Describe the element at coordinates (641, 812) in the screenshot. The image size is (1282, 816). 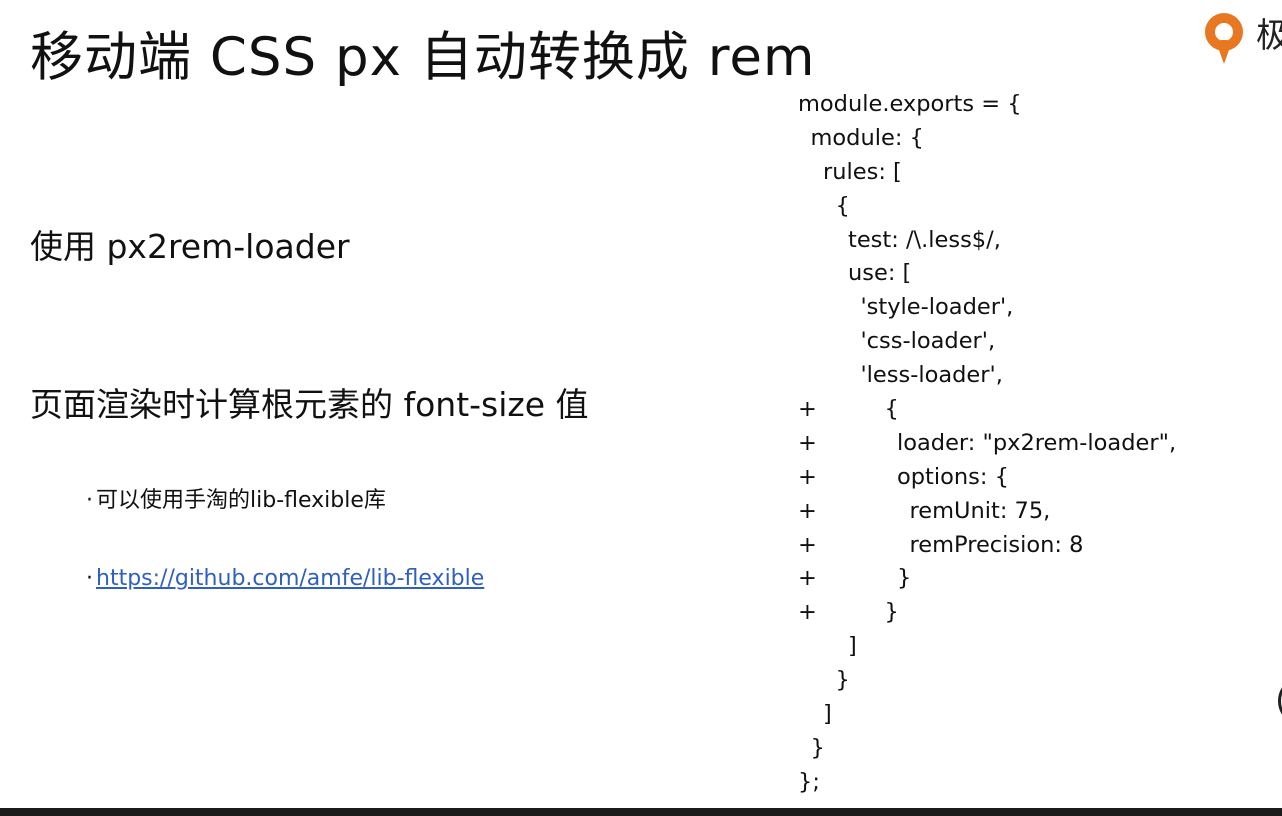
I see `bottom-bar` at that location.